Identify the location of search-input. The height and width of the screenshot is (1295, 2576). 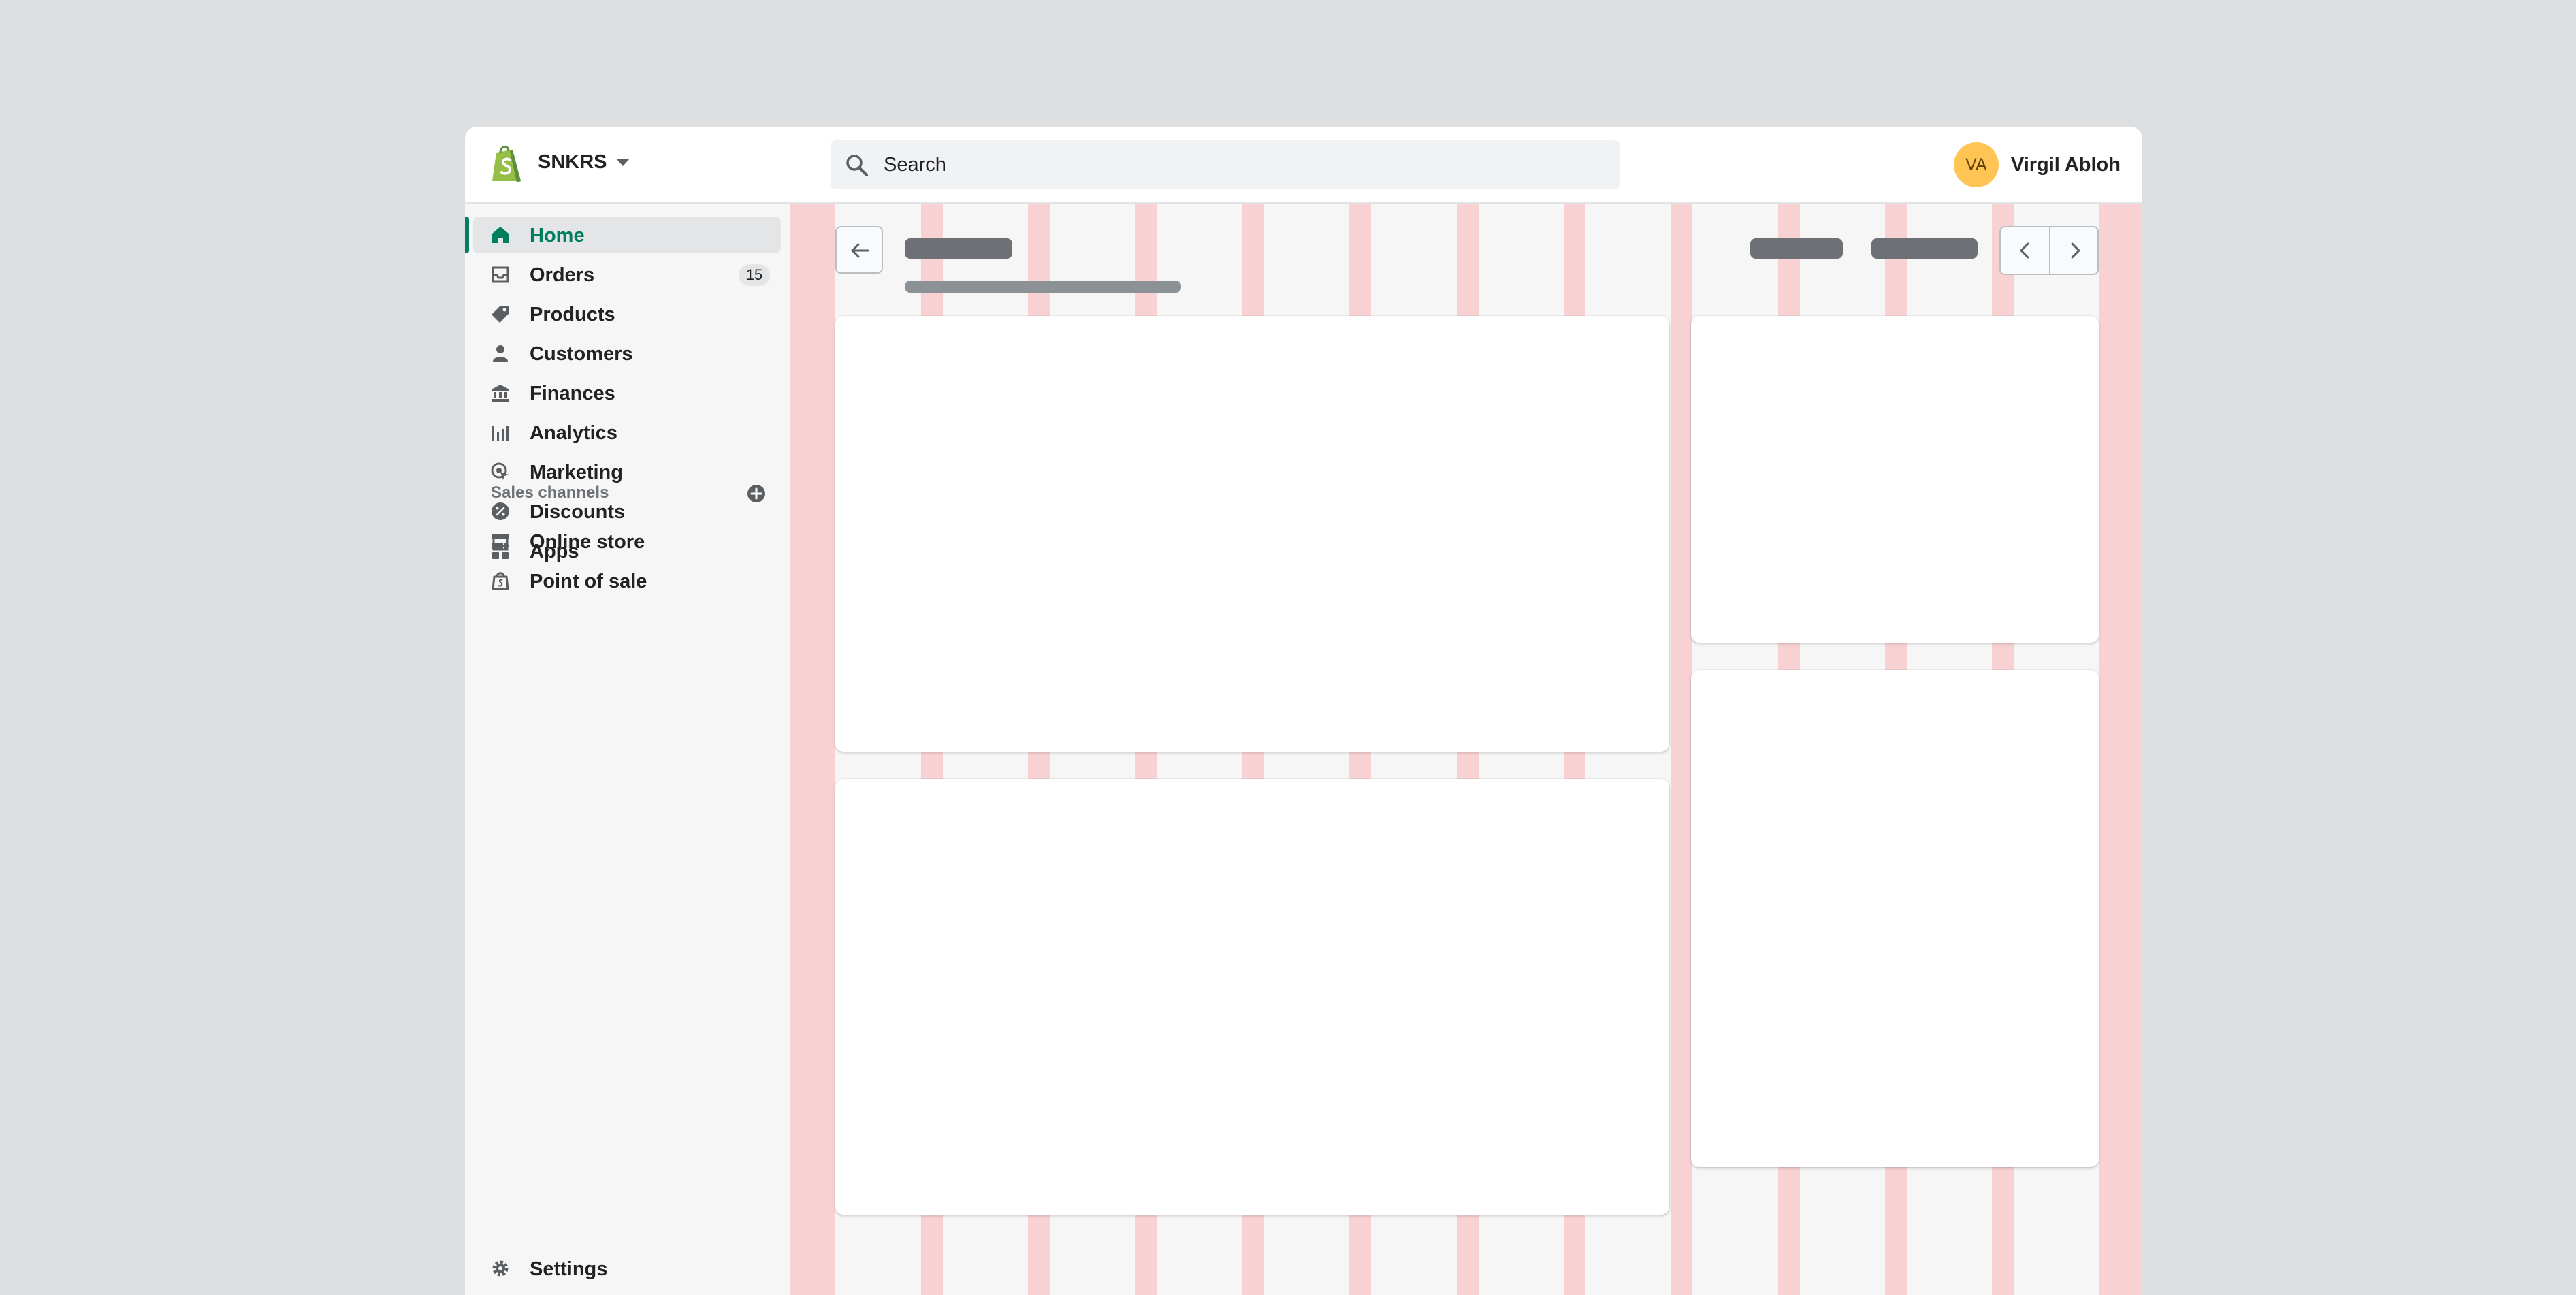
(1245, 164).